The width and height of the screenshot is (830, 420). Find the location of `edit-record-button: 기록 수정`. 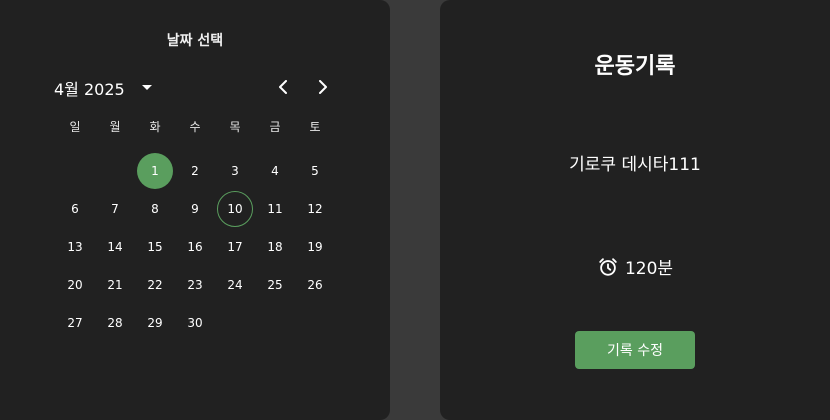

edit-record-button: 기록 수정 is located at coordinates (635, 350).